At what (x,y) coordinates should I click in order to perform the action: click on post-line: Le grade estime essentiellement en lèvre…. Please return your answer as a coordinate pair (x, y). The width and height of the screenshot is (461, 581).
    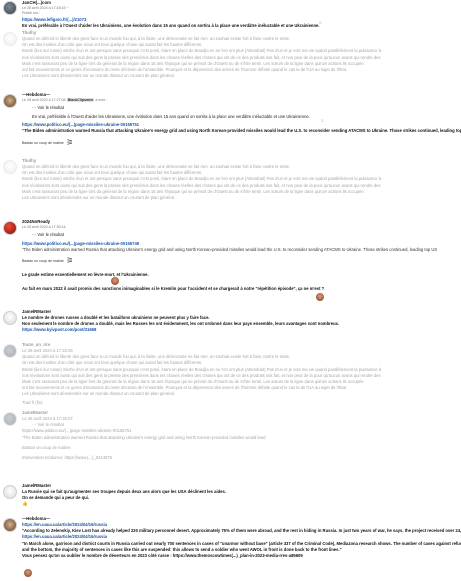
    Looking at the image, I should click on (85, 274).